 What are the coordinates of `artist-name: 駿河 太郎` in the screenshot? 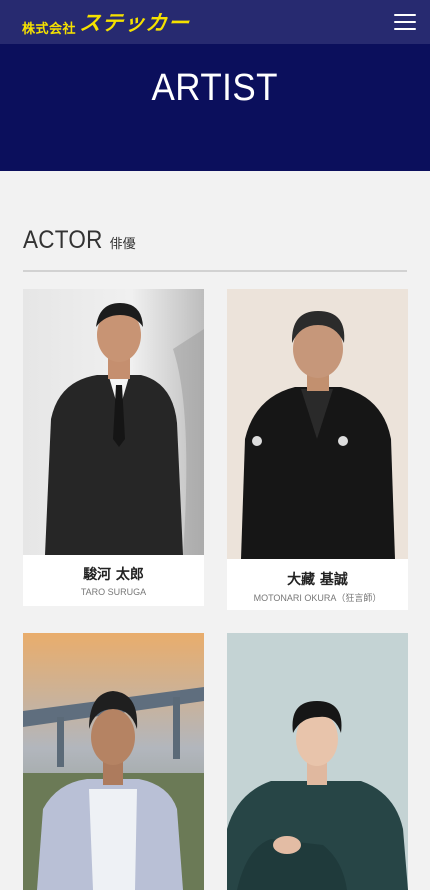 It's located at (113, 575).